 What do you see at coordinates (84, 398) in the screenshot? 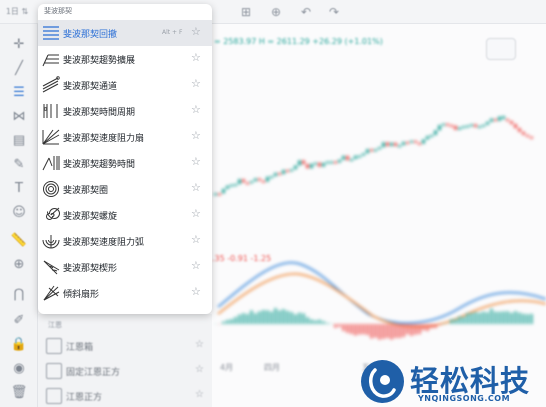
I see `list-item-label: 江恩正方` at bounding box center [84, 398].